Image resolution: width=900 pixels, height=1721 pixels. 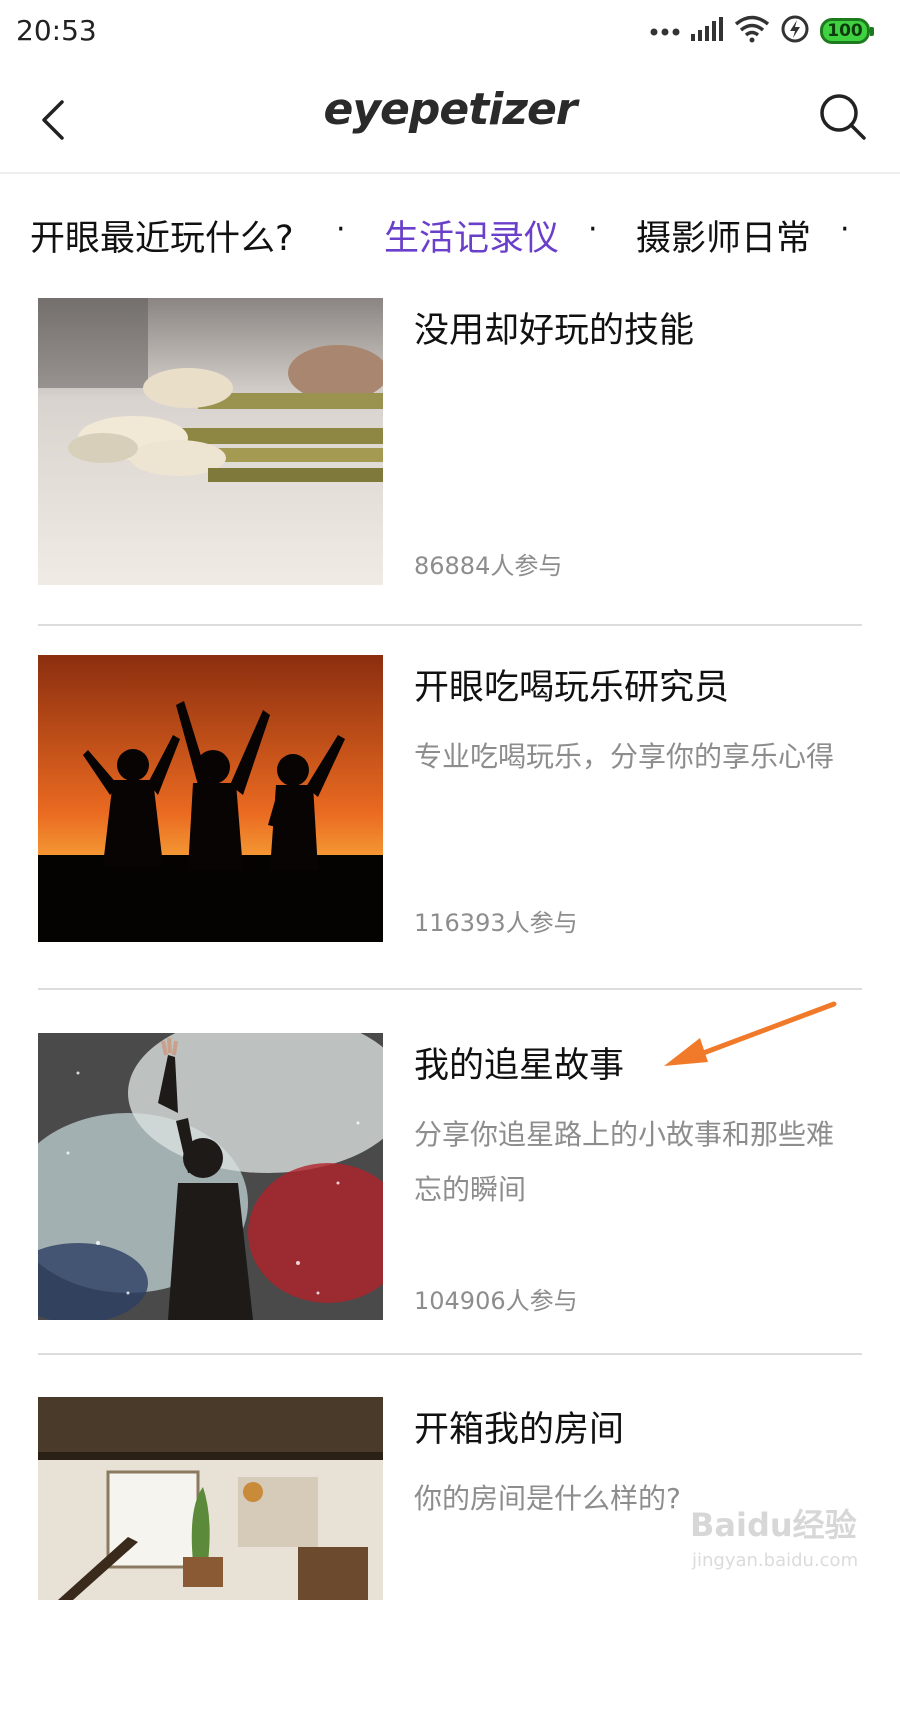 I want to click on status-time: 20:53, so click(x=56, y=30).